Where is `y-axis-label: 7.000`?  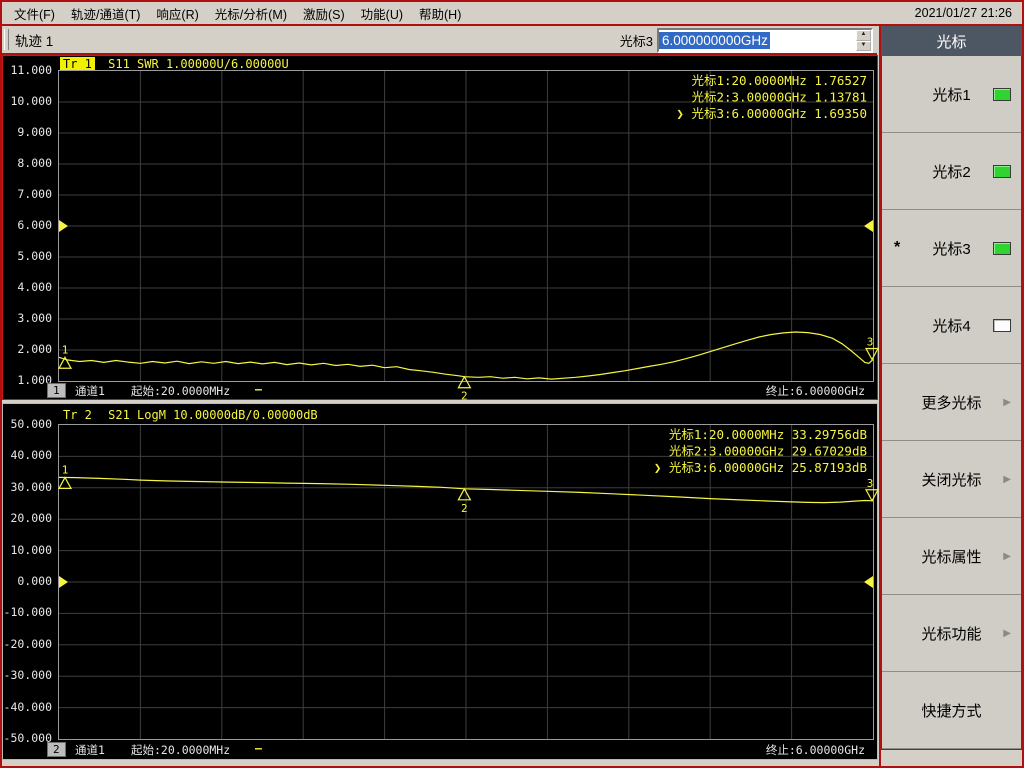
y-axis-label: 7.000 is located at coordinates (34, 194).